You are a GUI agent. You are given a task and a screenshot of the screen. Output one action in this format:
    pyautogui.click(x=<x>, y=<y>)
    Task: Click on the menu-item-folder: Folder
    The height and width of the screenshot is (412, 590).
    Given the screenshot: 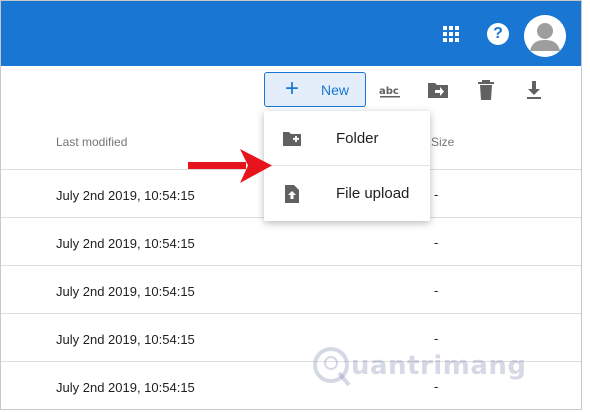 What is the action you would take?
    pyautogui.click(x=347, y=138)
    